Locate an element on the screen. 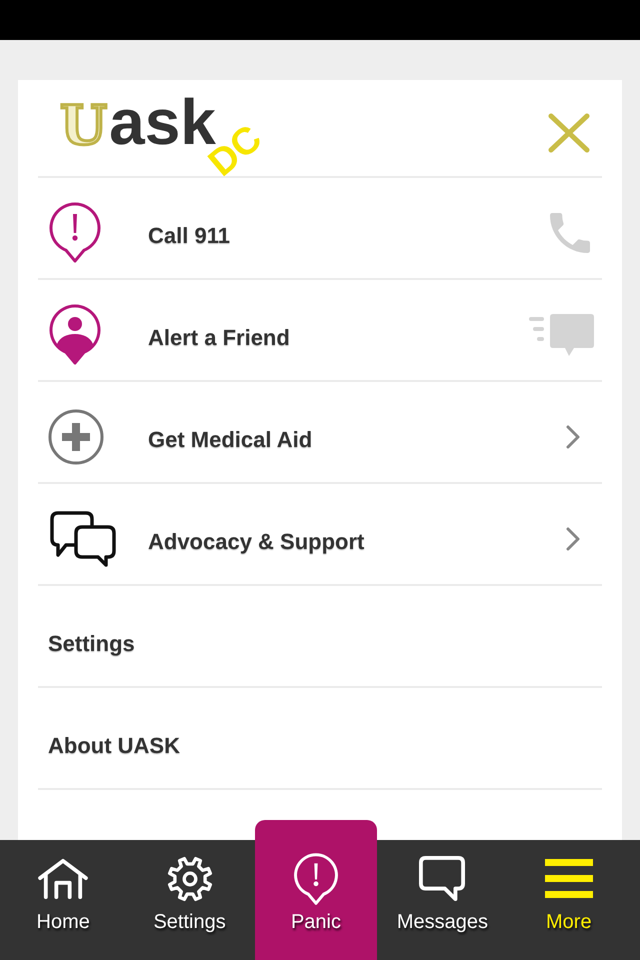  phone-icon is located at coordinates (570, 233).